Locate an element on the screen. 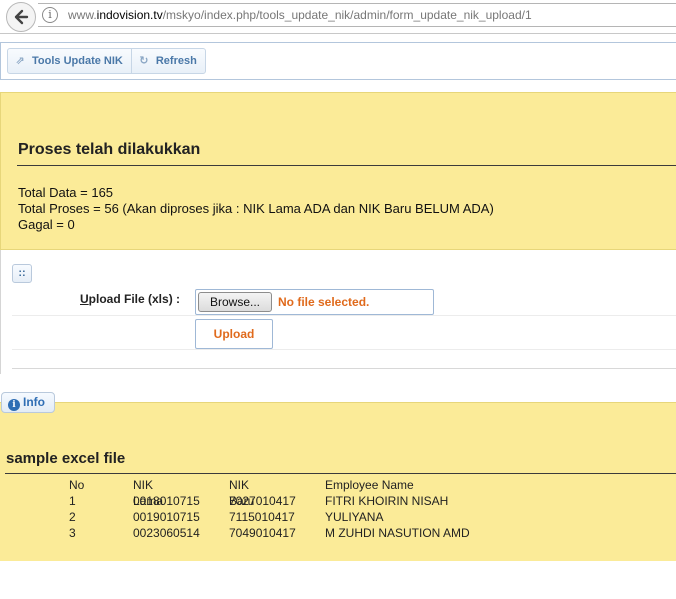 The image size is (676, 599). back-arrow-icon is located at coordinates (21, 17).